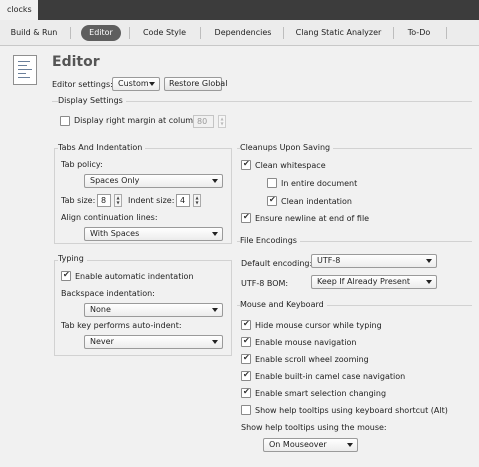  What do you see at coordinates (195, 84) in the screenshot?
I see `restore-global-button: Restore Global` at bounding box center [195, 84].